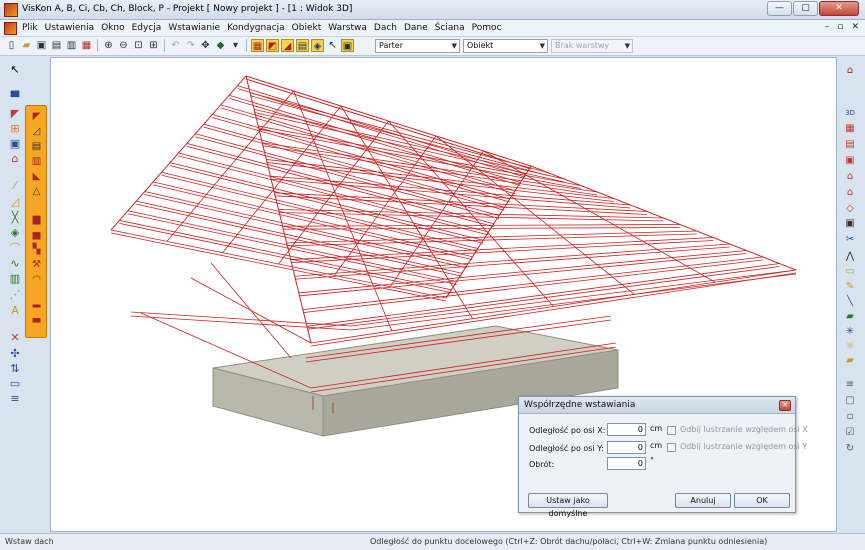 The width and height of the screenshot is (865, 550). I want to click on document-icon, so click(10, 28).